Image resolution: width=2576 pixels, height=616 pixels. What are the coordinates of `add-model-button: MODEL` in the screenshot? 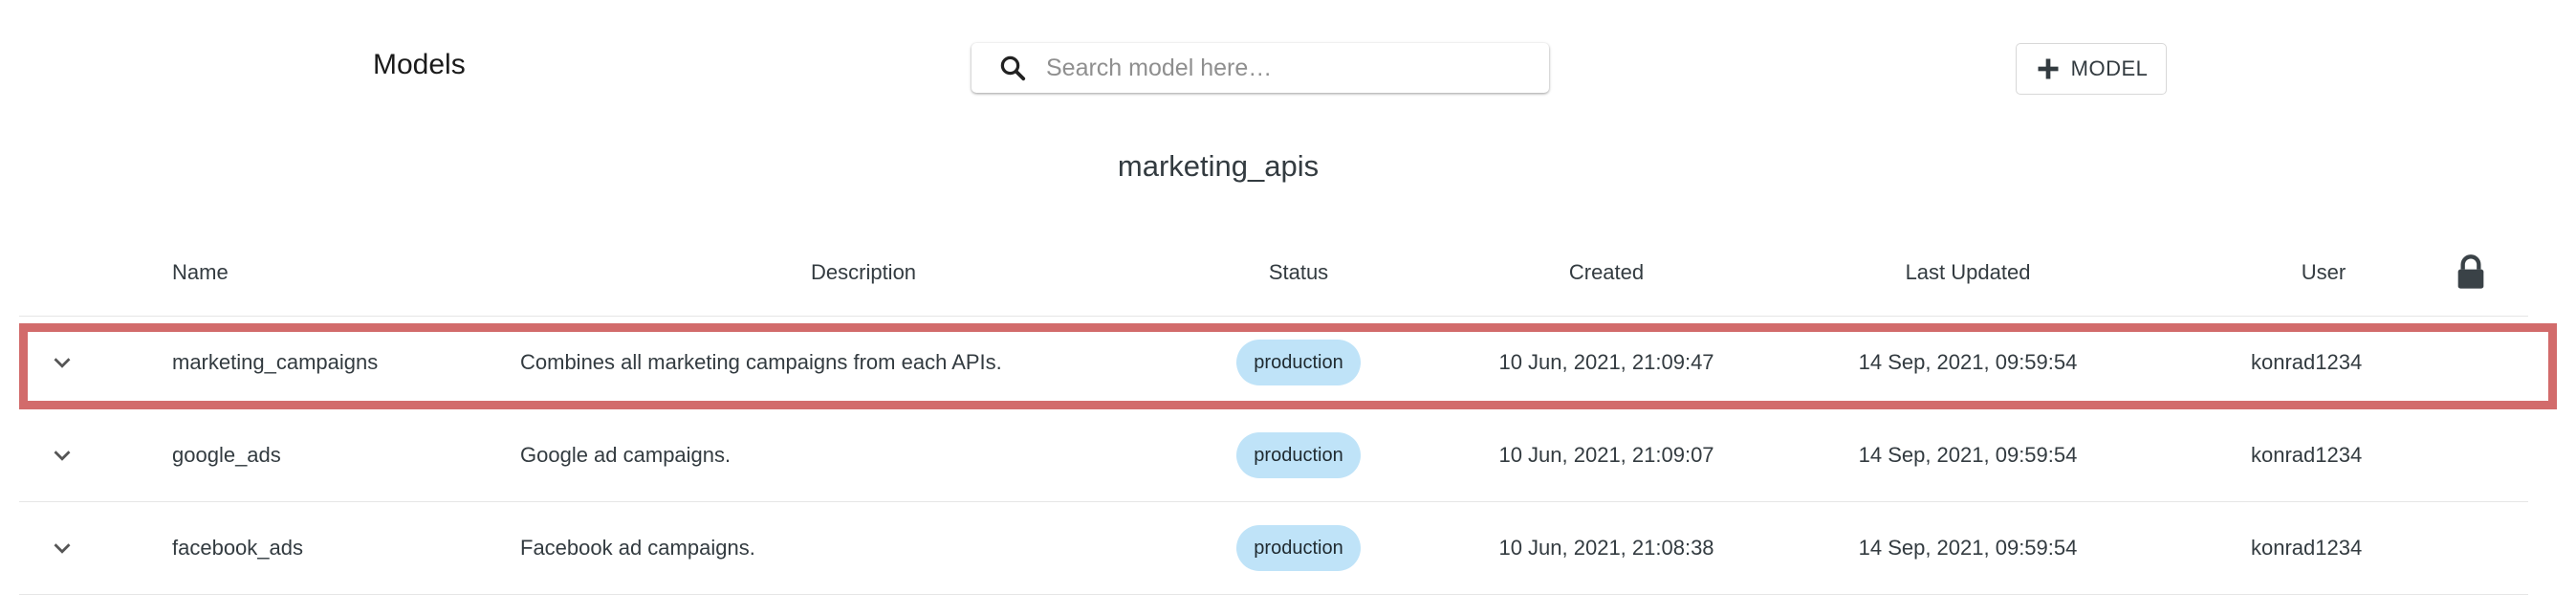 It's located at (2091, 69).